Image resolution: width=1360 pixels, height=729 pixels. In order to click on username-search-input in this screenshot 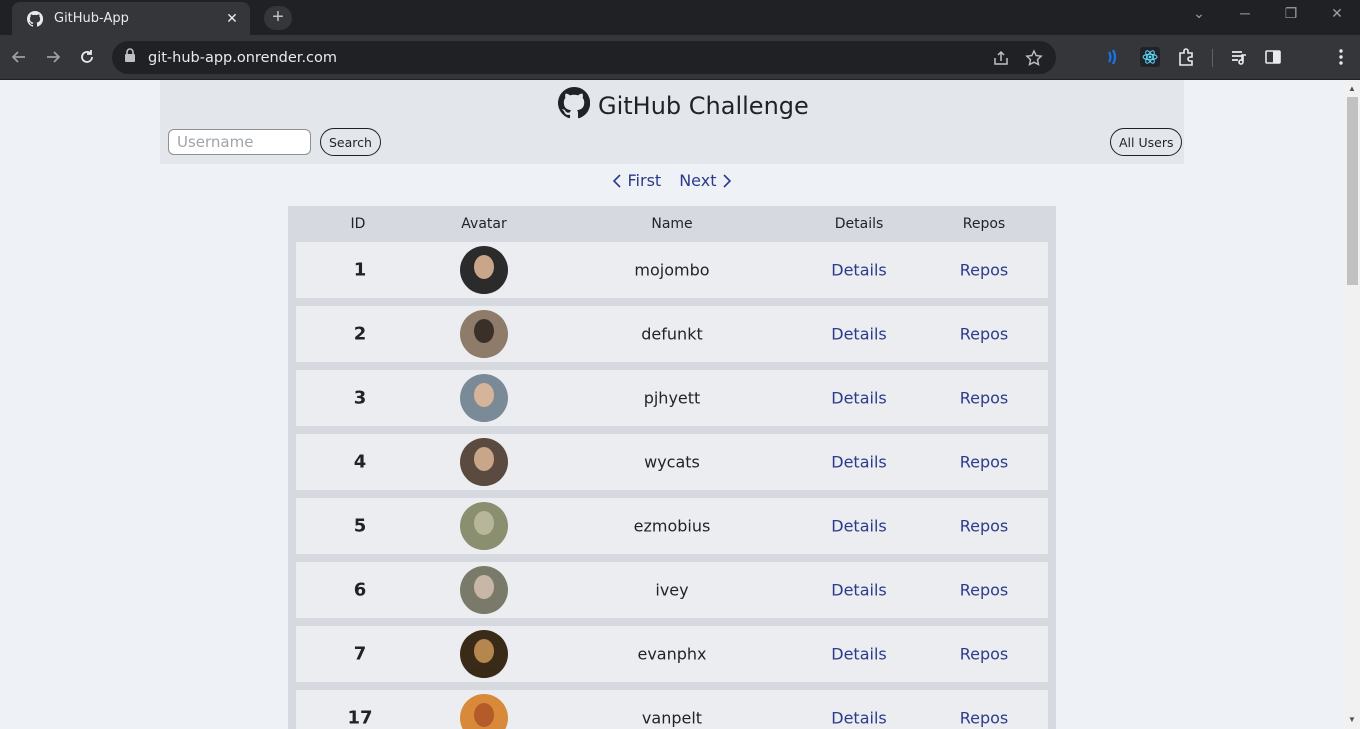, I will do `click(239, 142)`.